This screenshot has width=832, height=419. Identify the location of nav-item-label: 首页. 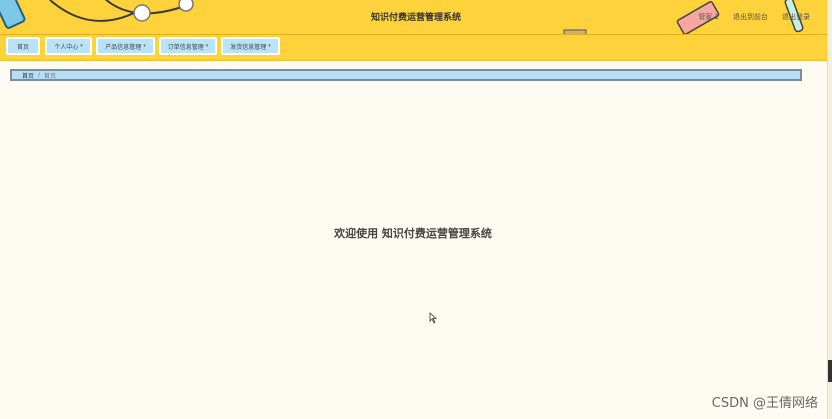
(22, 47).